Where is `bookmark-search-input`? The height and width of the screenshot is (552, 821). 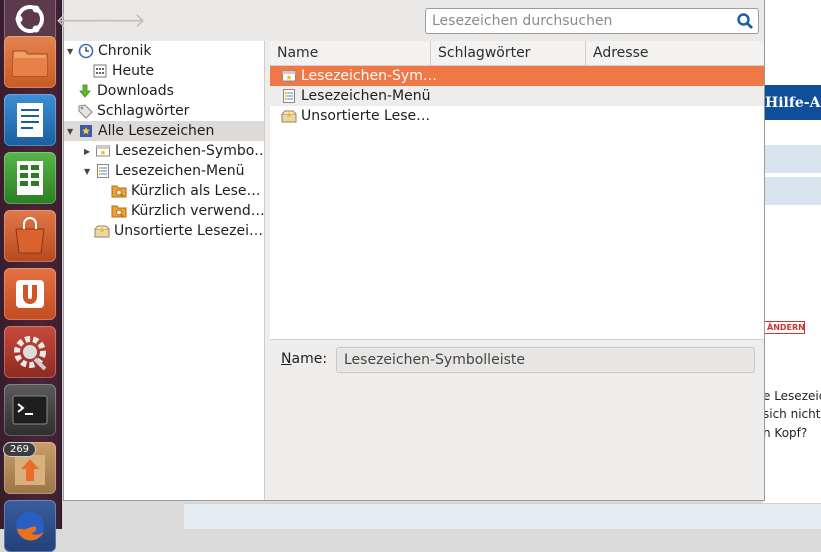
bookmark-search-input is located at coordinates (576, 21).